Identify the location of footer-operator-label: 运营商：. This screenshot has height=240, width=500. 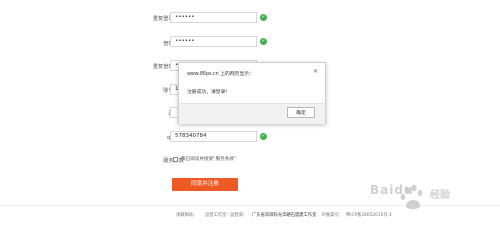
(239, 215).